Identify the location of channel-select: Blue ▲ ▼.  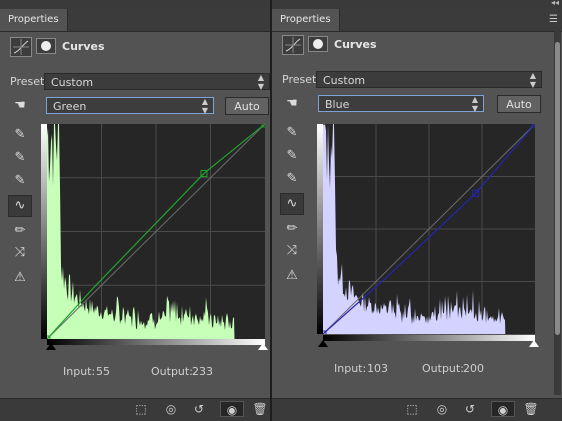
(401, 104).